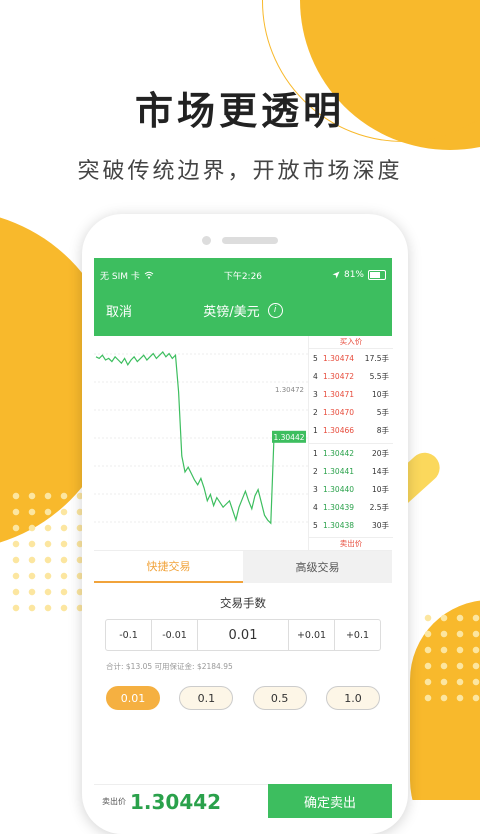 The width and height of the screenshot is (480, 834). What do you see at coordinates (352, 698) in the screenshot?
I see `preset-chip: 1.0` at bounding box center [352, 698].